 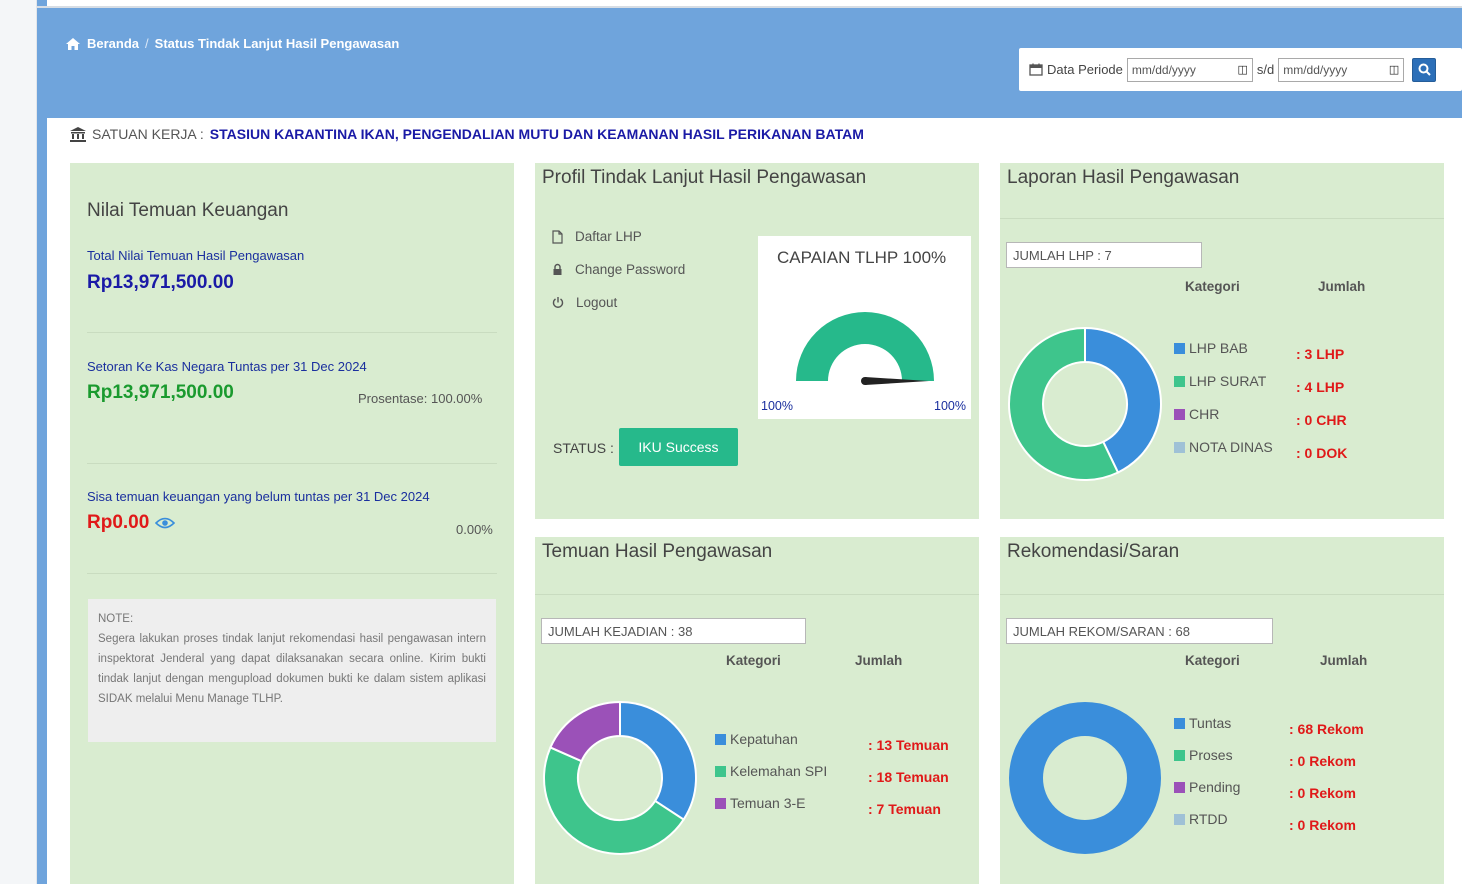 I want to click on rekom-legend-label: Proses, so click(x=1211, y=755).